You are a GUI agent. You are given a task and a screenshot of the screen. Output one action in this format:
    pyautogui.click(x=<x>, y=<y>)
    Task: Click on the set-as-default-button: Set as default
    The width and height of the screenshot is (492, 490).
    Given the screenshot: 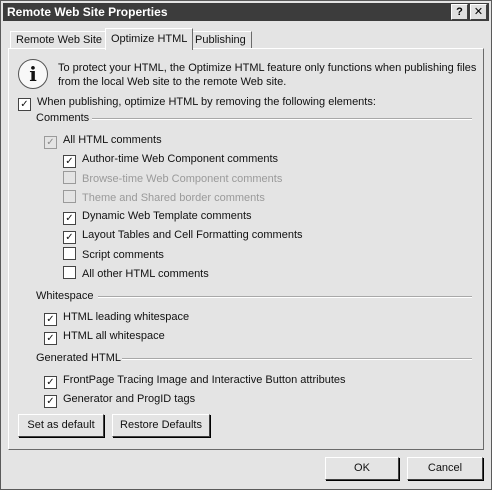 What is the action you would take?
    pyautogui.click(x=61, y=425)
    